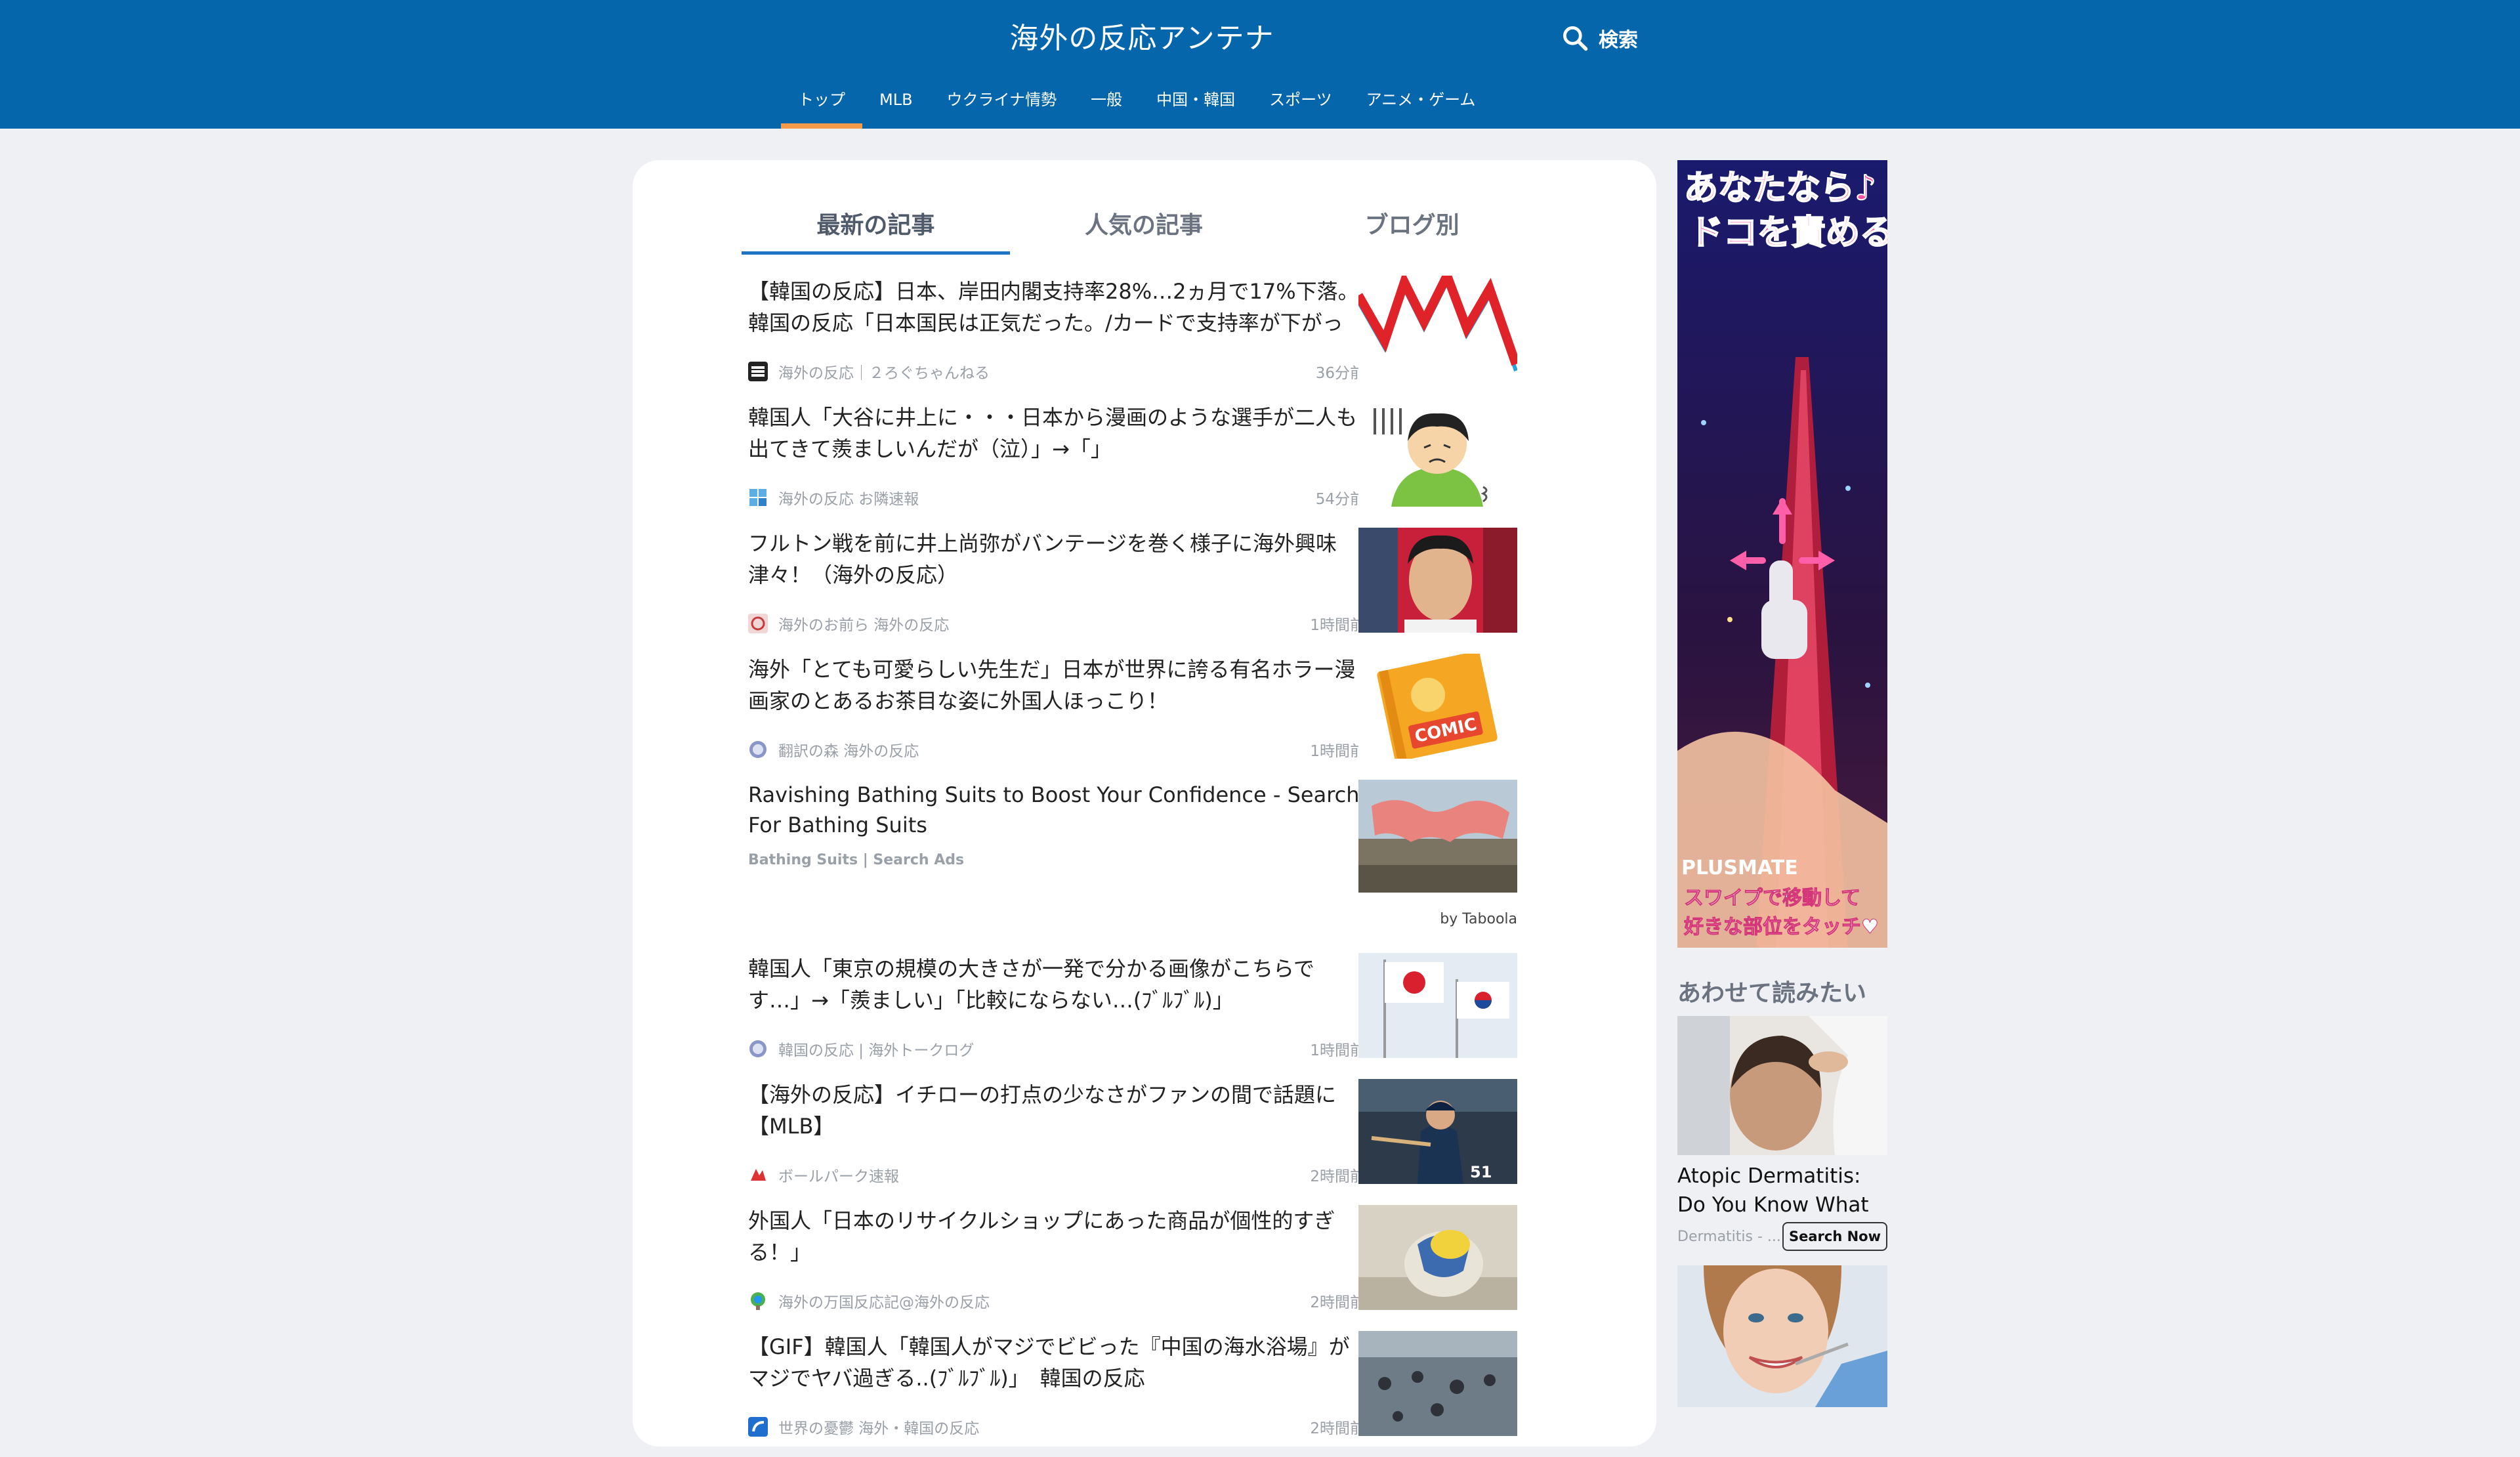 The image size is (2520, 1457). I want to click on article-time: 36分前, so click(1340, 373).